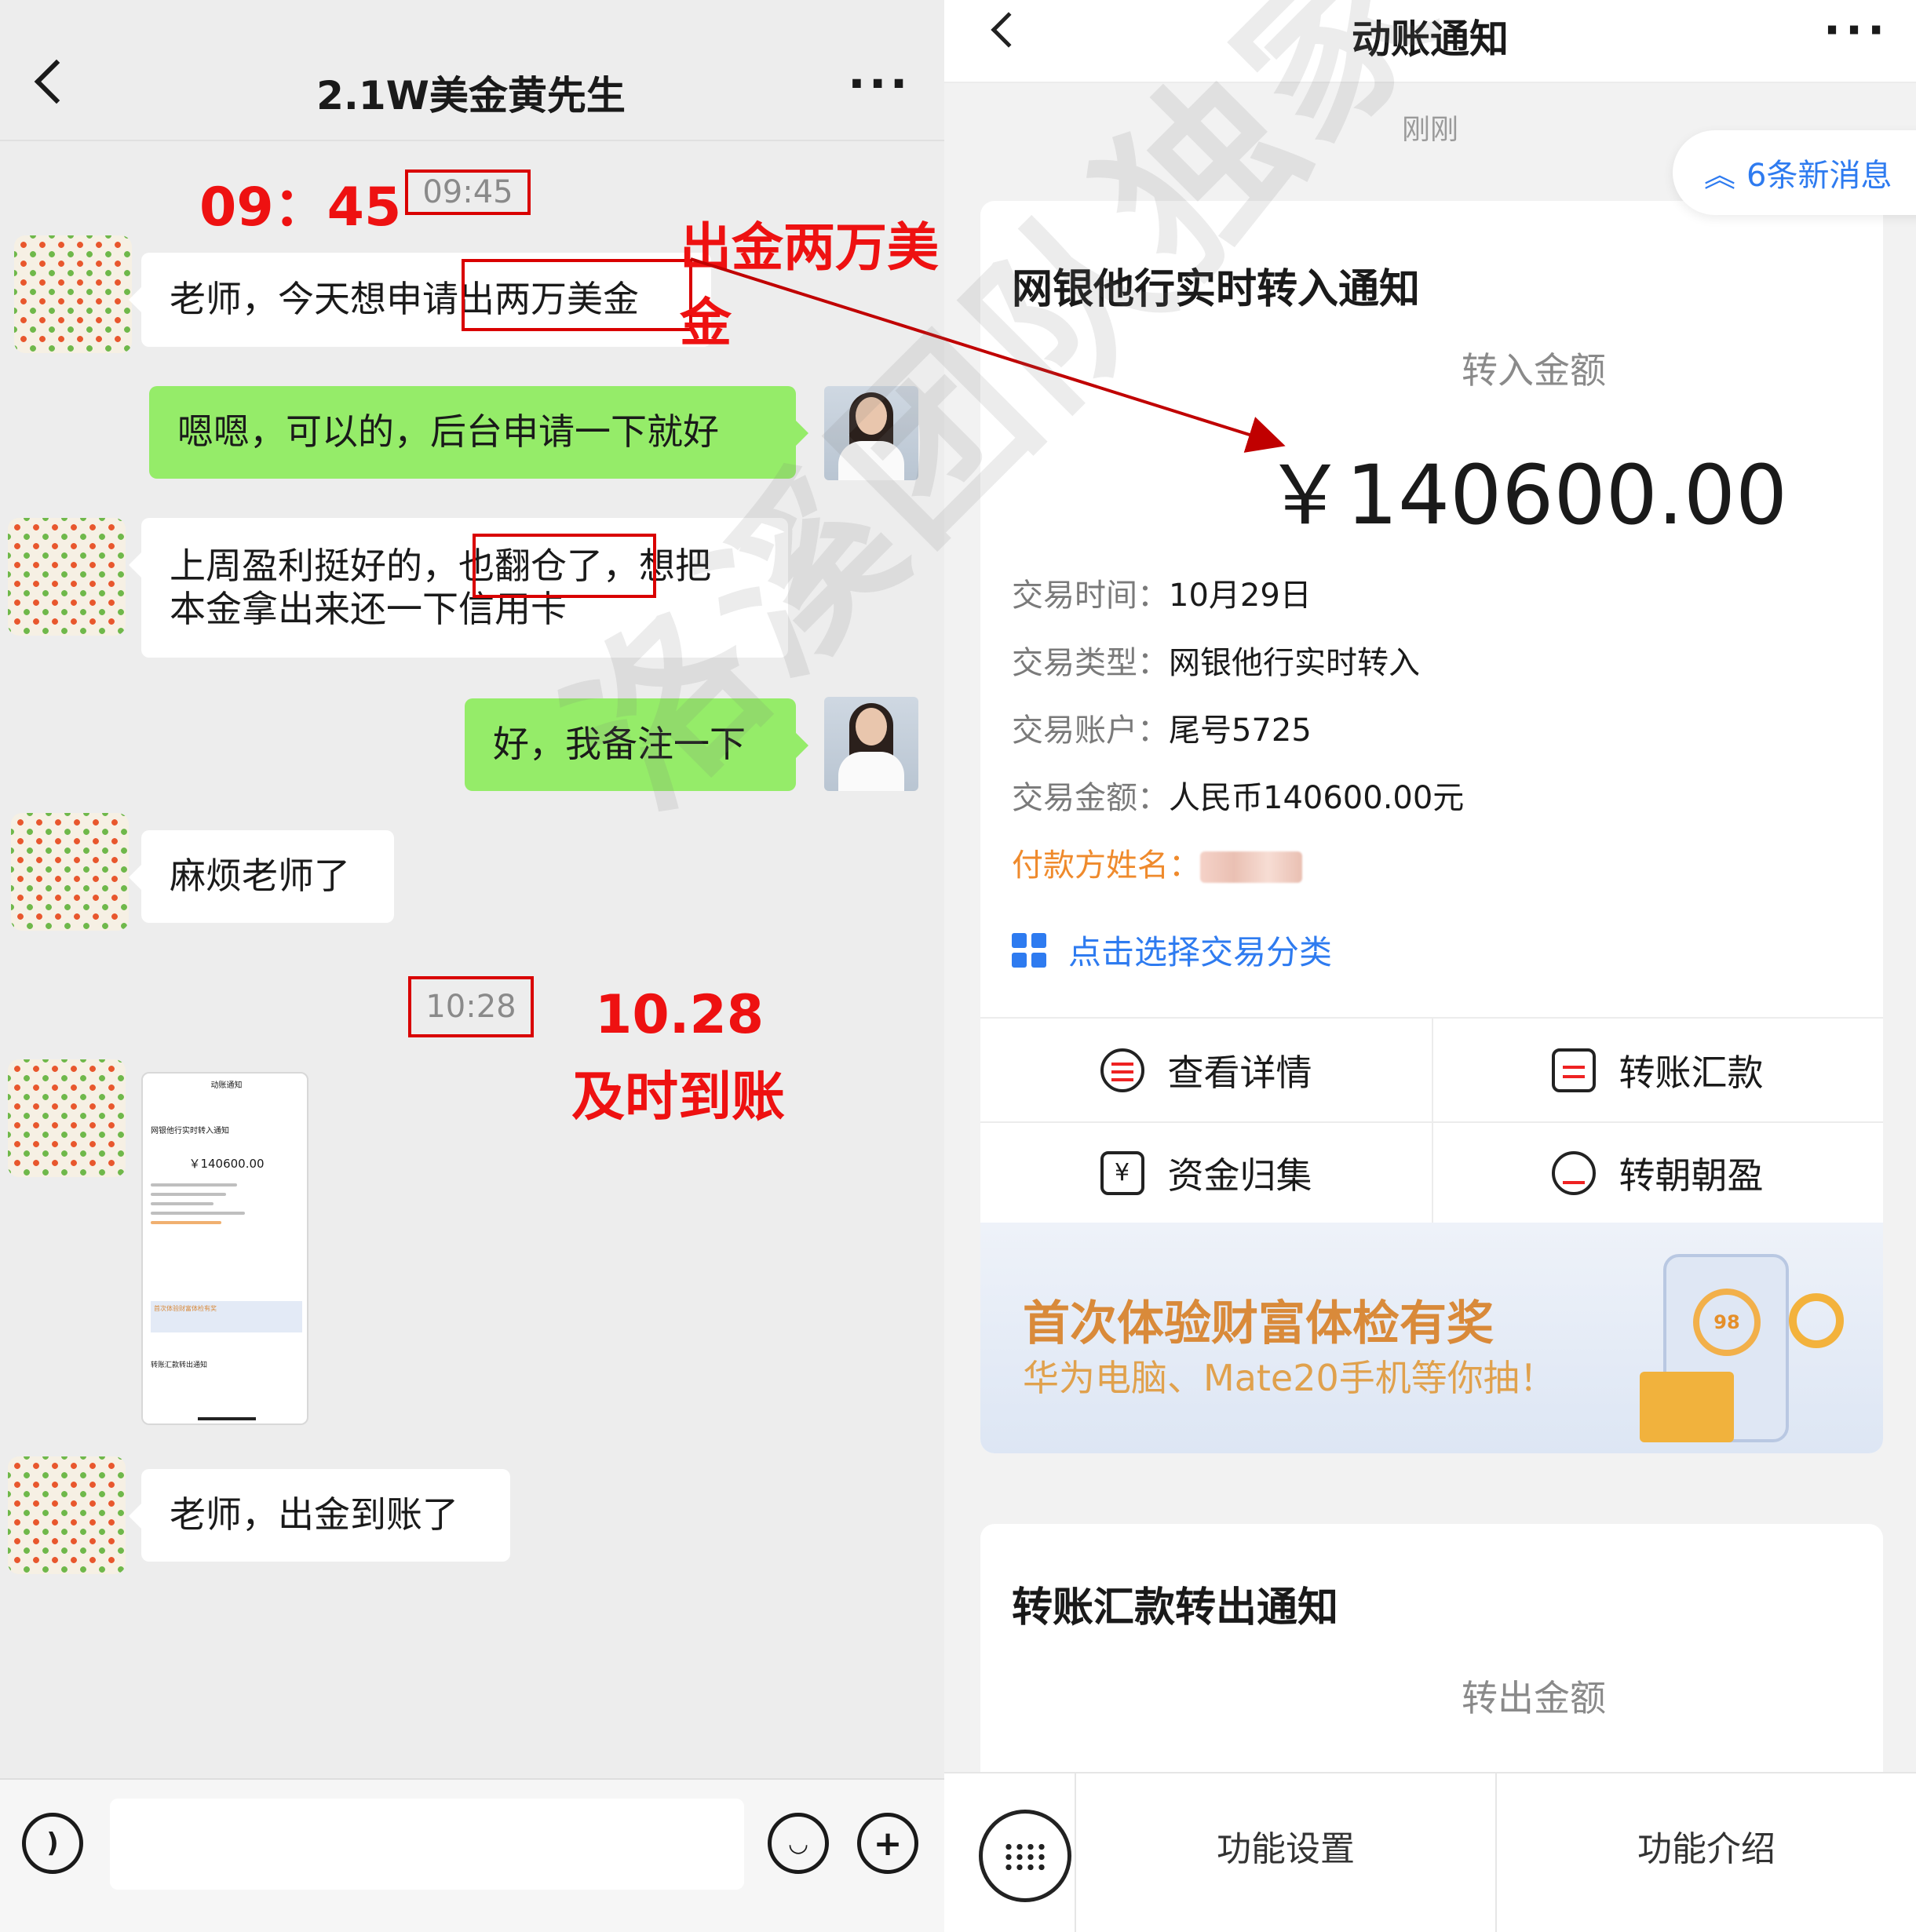  I want to click on row-account: 交易账户：尾号5725, so click(1162, 727).